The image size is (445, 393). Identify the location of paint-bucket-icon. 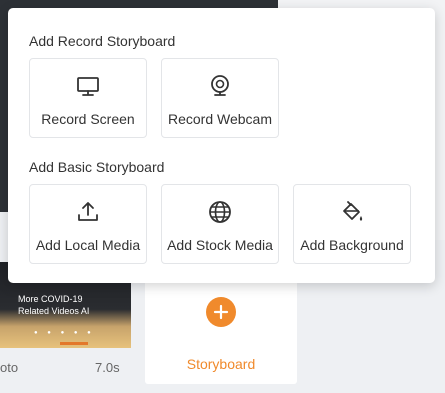
(352, 212).